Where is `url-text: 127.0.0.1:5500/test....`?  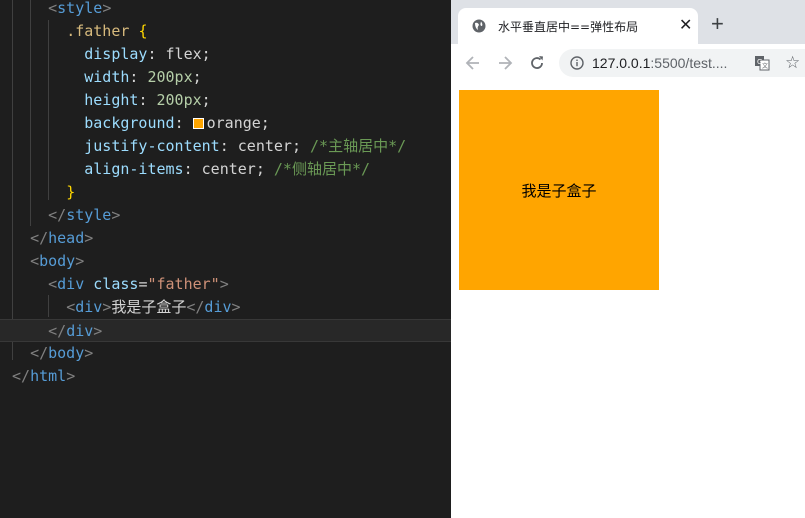 url-text: 127.0.0.1:5500/test.... is located at coordinates (659, 63).